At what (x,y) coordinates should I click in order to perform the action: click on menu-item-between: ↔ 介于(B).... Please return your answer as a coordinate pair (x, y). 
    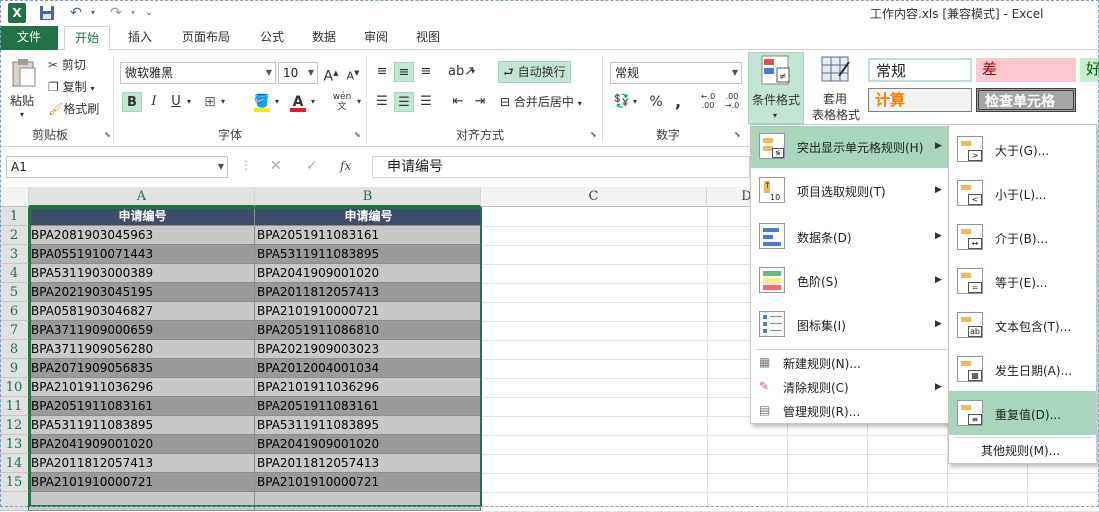
    Looking at the image, I should click on (1022, 237).